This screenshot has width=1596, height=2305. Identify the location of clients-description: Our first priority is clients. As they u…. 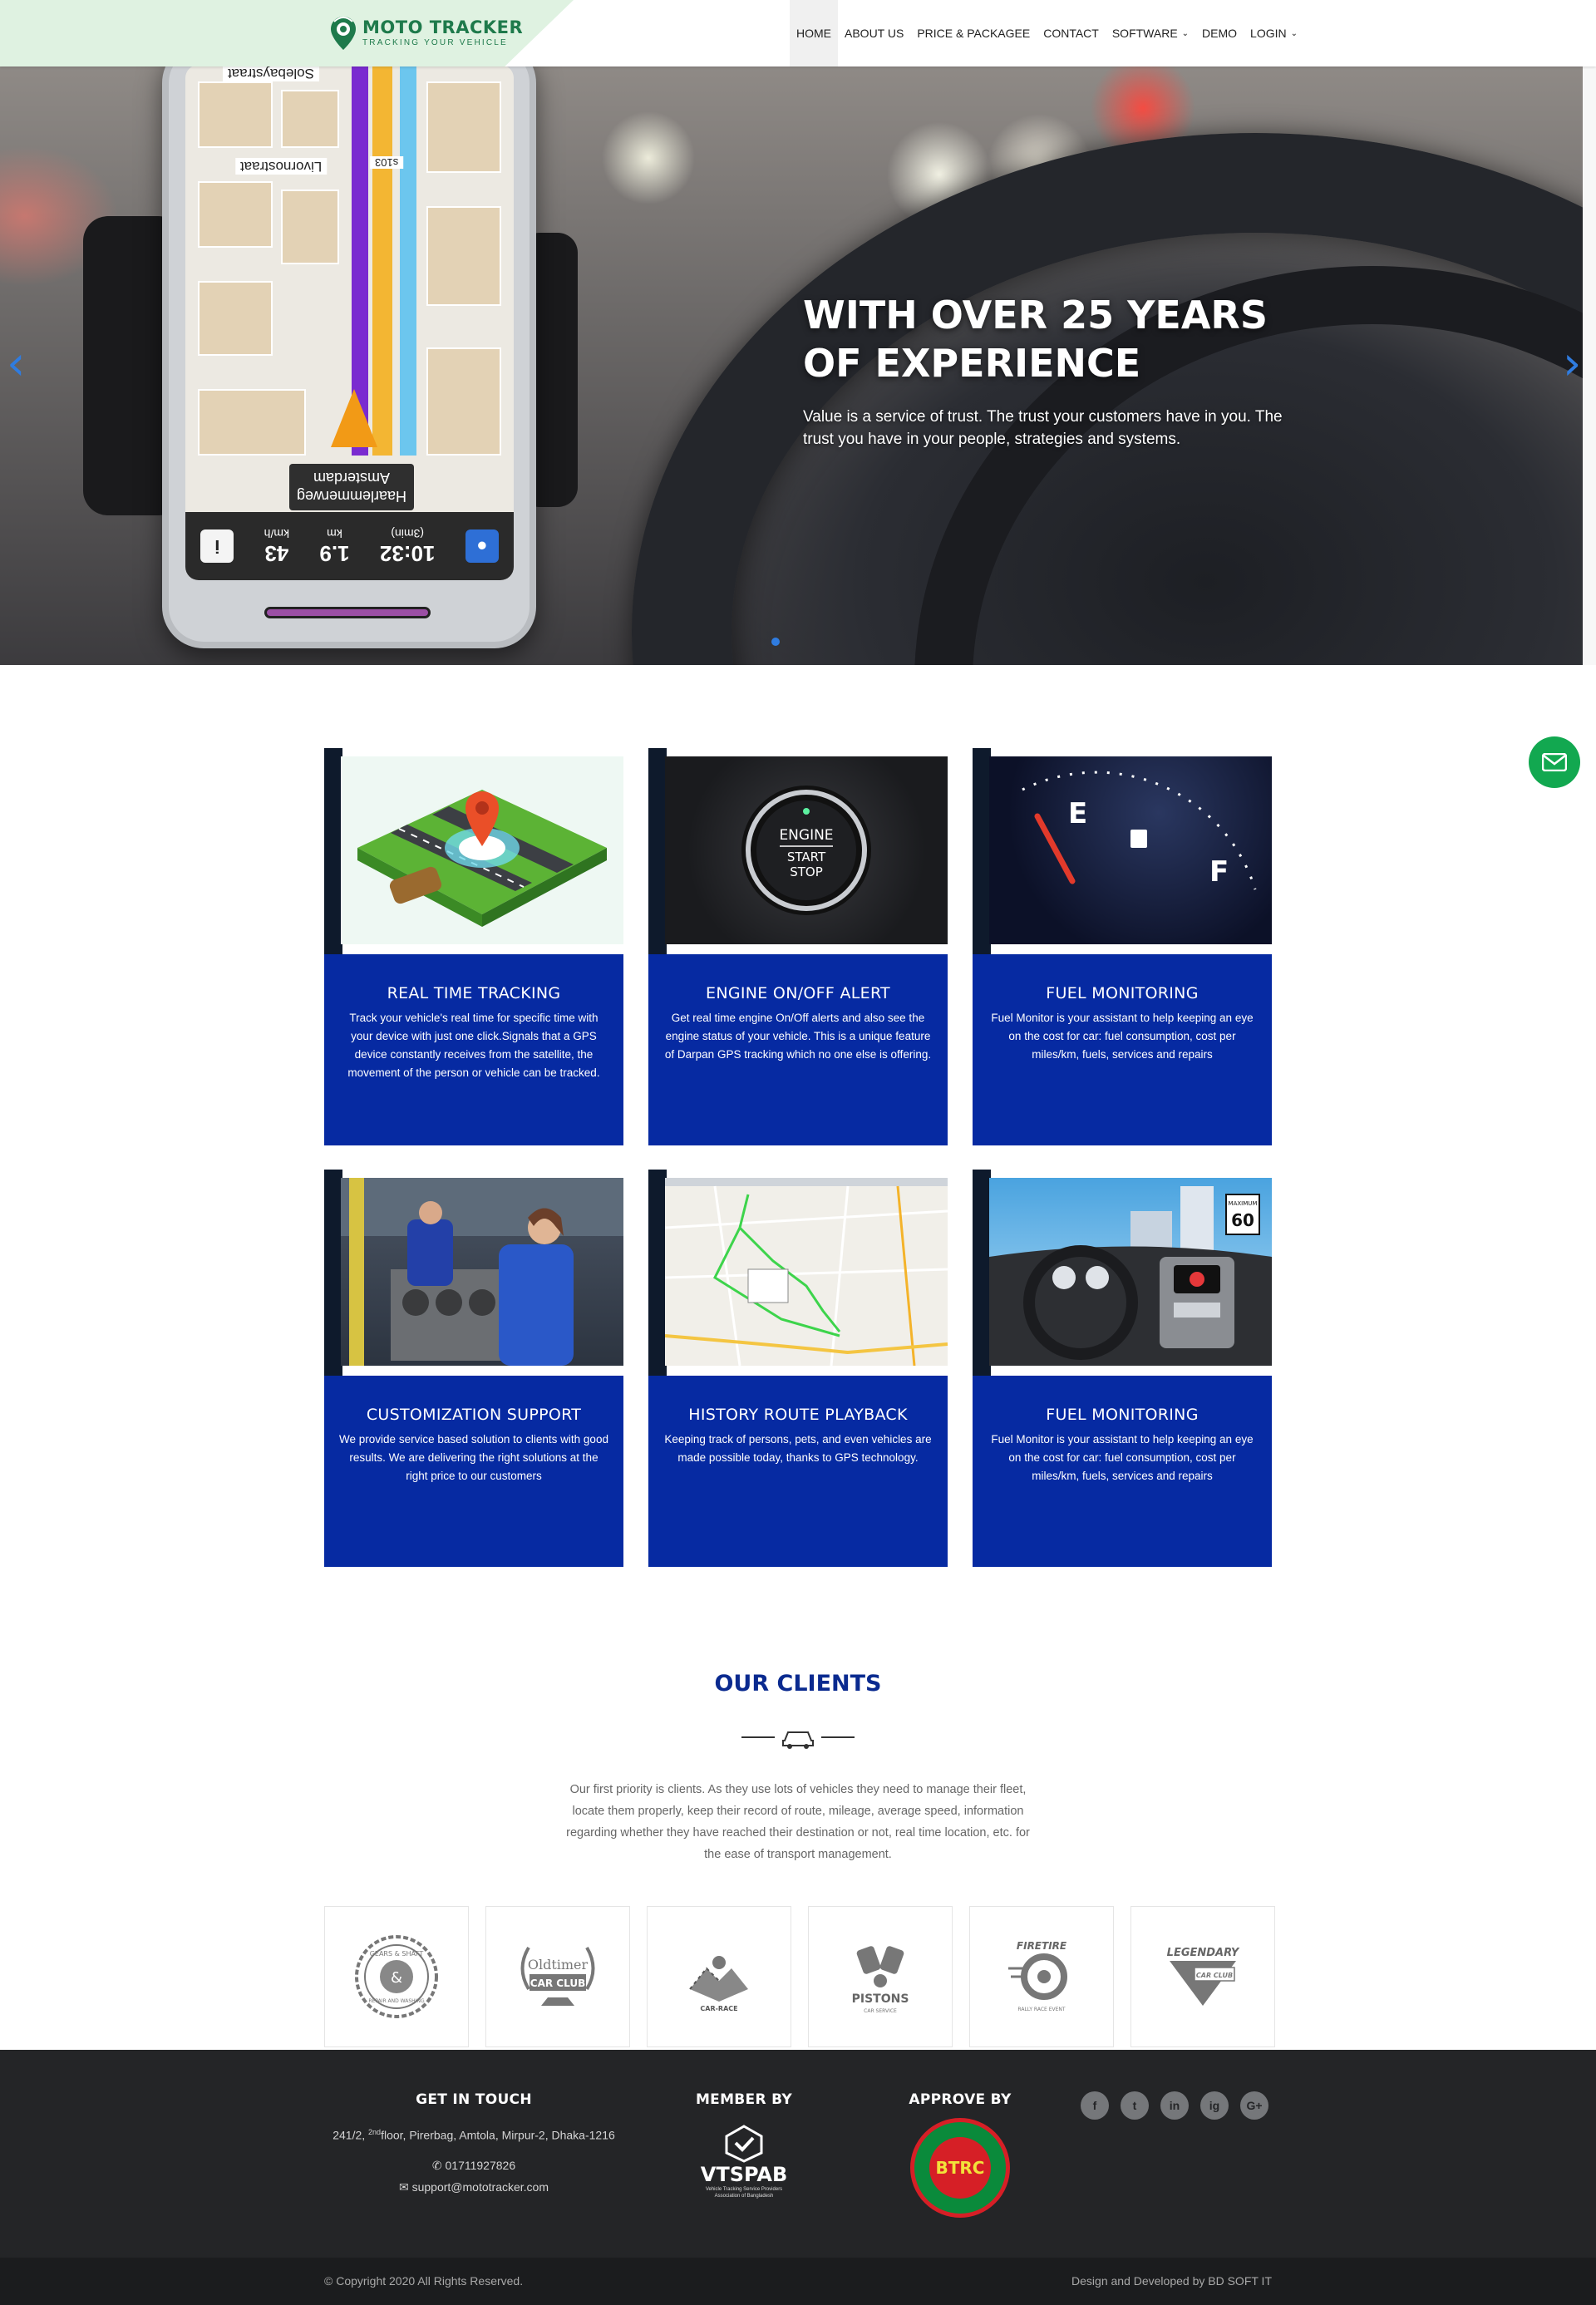
(798, 1822).